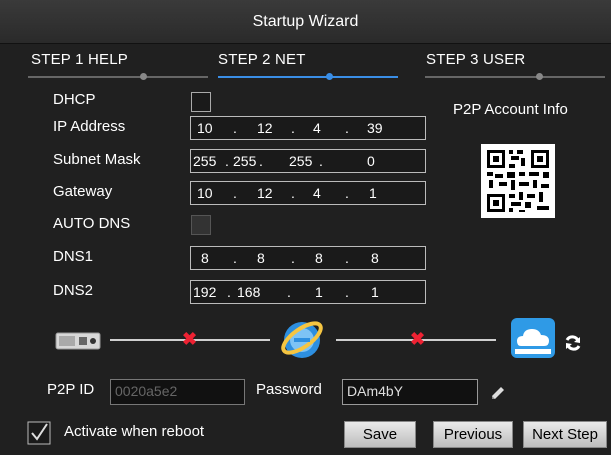  What do you see at coordinates (371, 161) in the screenshot?
I see `subnet-octet-4: 0` at bounding box center [371, 161].